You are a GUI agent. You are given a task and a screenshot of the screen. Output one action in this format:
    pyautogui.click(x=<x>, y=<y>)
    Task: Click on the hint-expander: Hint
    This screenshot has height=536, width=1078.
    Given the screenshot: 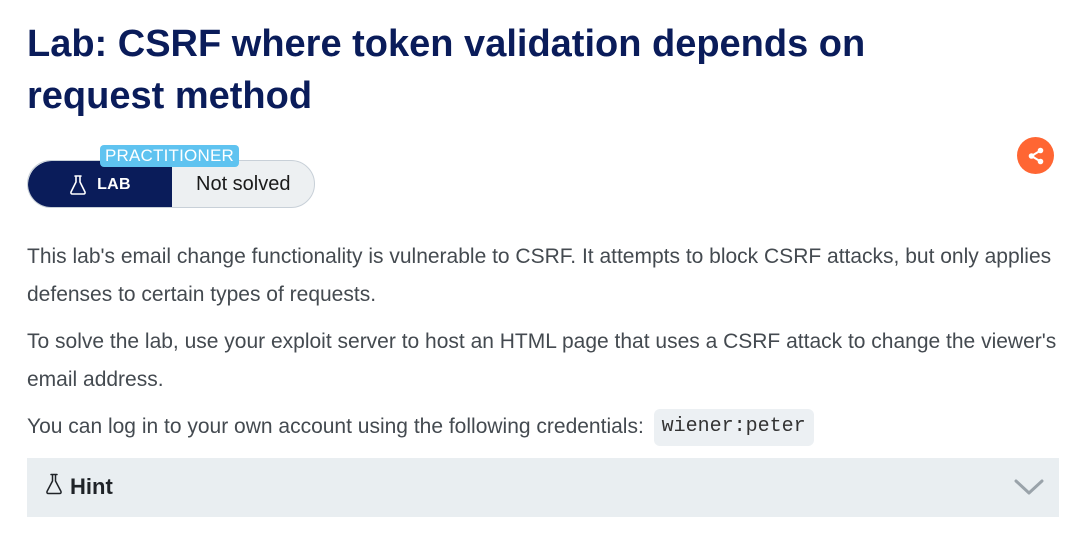 What is the action you would take?
    pyautogui.click(x=543, y=487)
    